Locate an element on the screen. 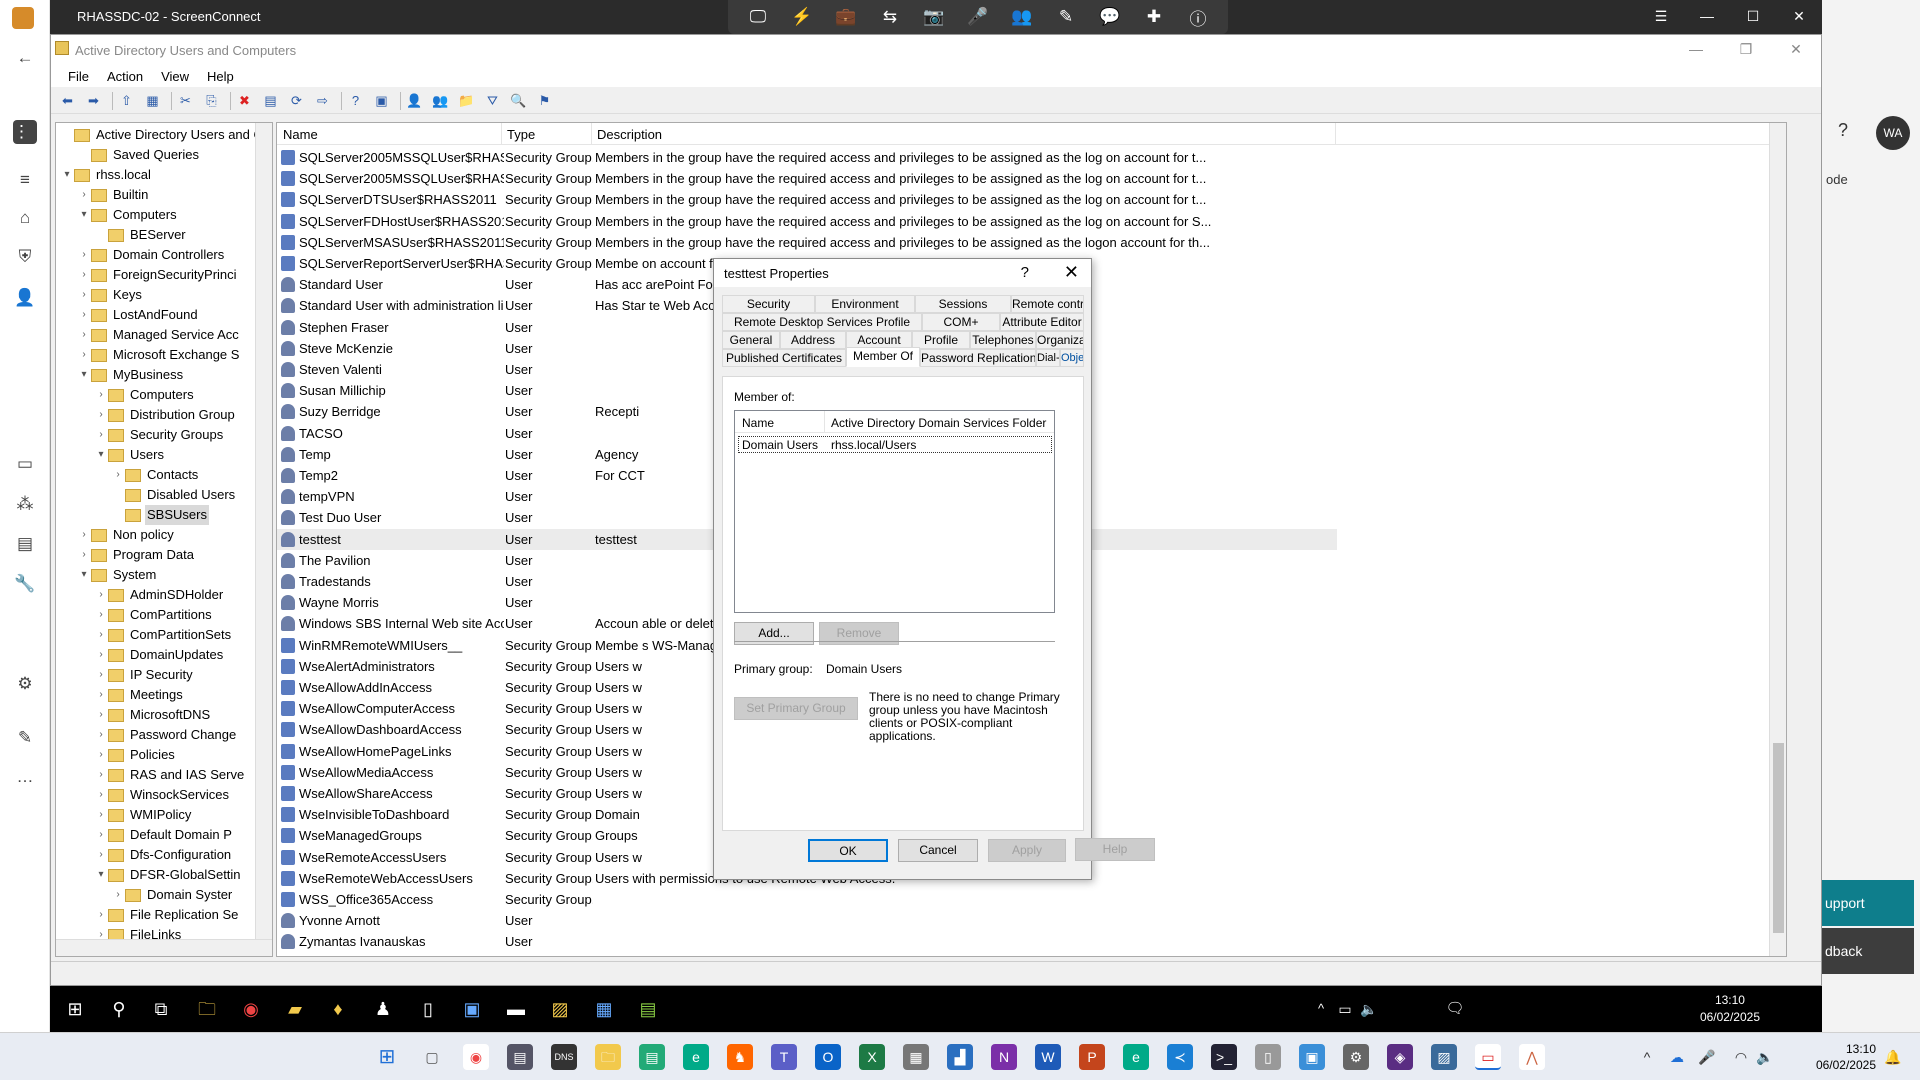 The image size is (1920, 1080). scroll-thumb is located at coordinates (1778, 838).